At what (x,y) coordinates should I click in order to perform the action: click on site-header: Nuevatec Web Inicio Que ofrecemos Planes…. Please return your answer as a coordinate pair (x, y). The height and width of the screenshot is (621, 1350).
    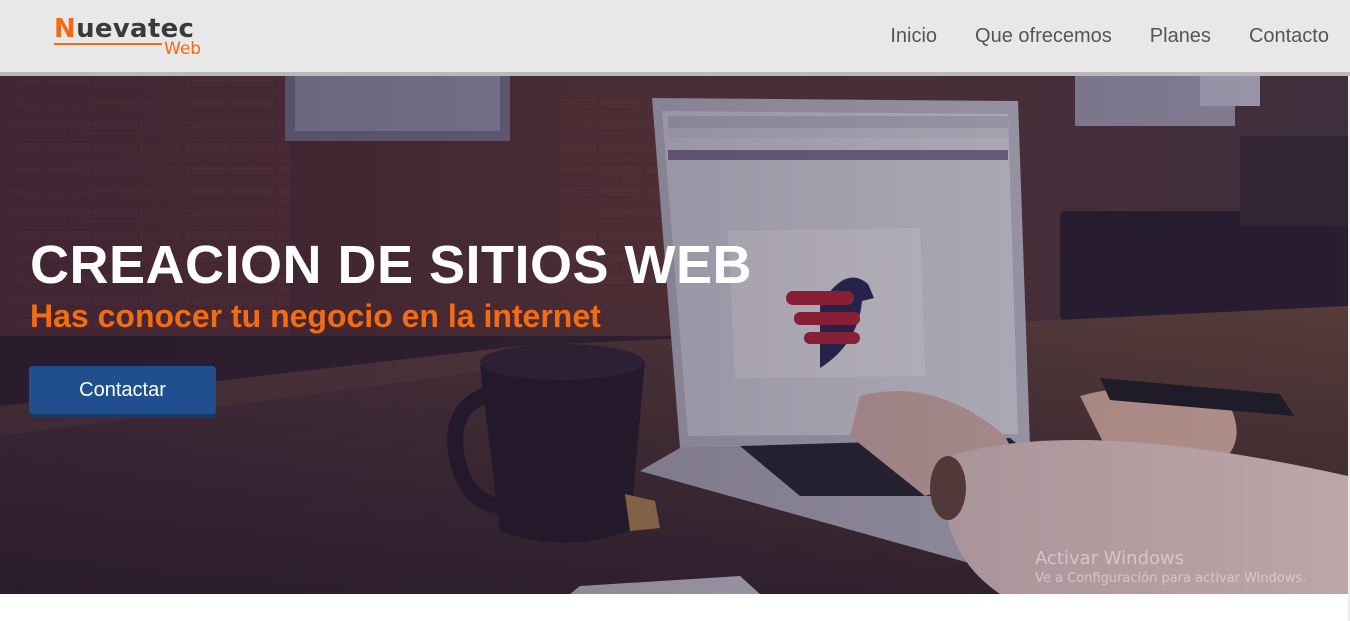
    Looking at the image, I should click on (675, 38).